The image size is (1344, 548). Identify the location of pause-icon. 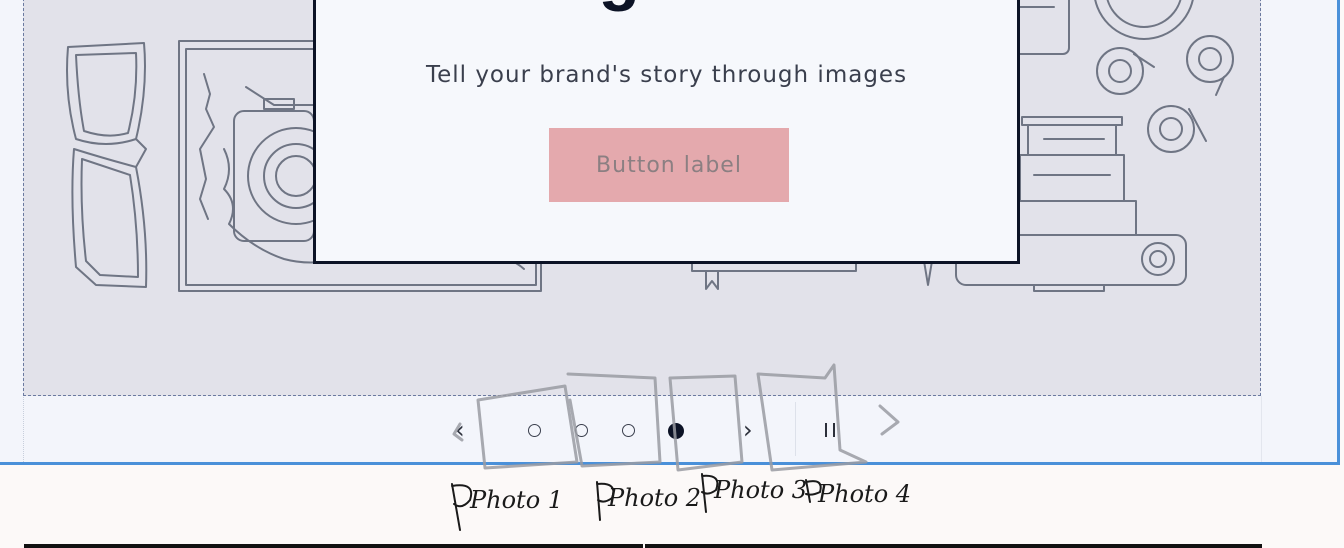
(831, 430).